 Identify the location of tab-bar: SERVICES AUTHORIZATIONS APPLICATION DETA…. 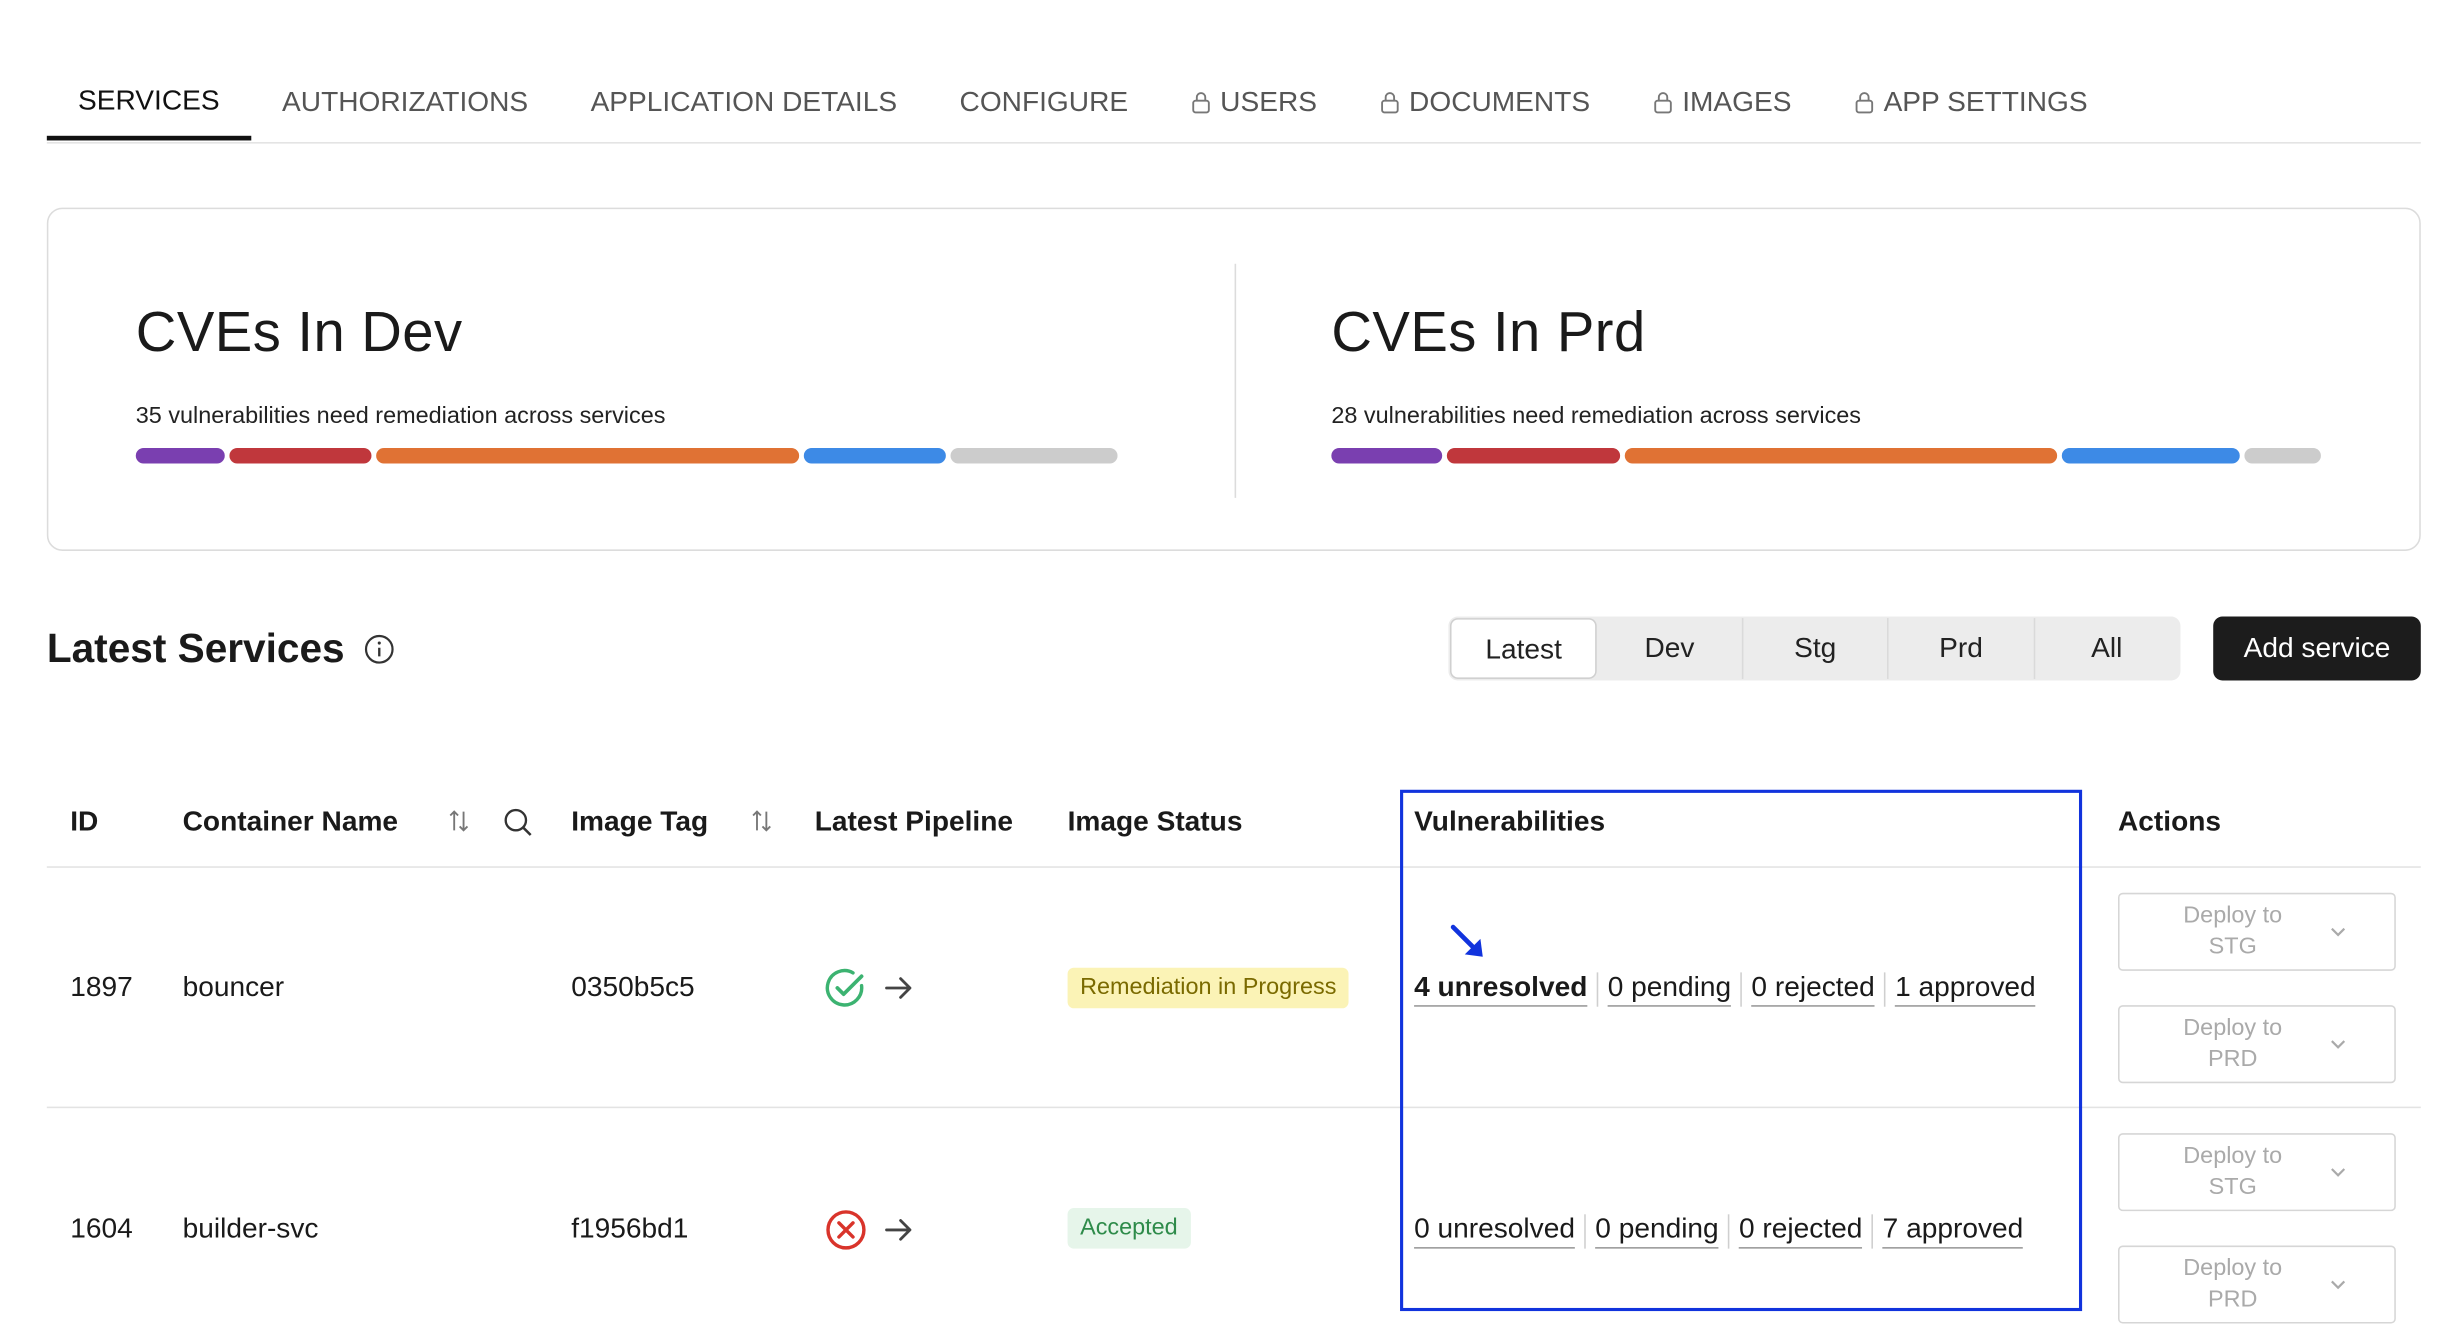
(1233, 103).